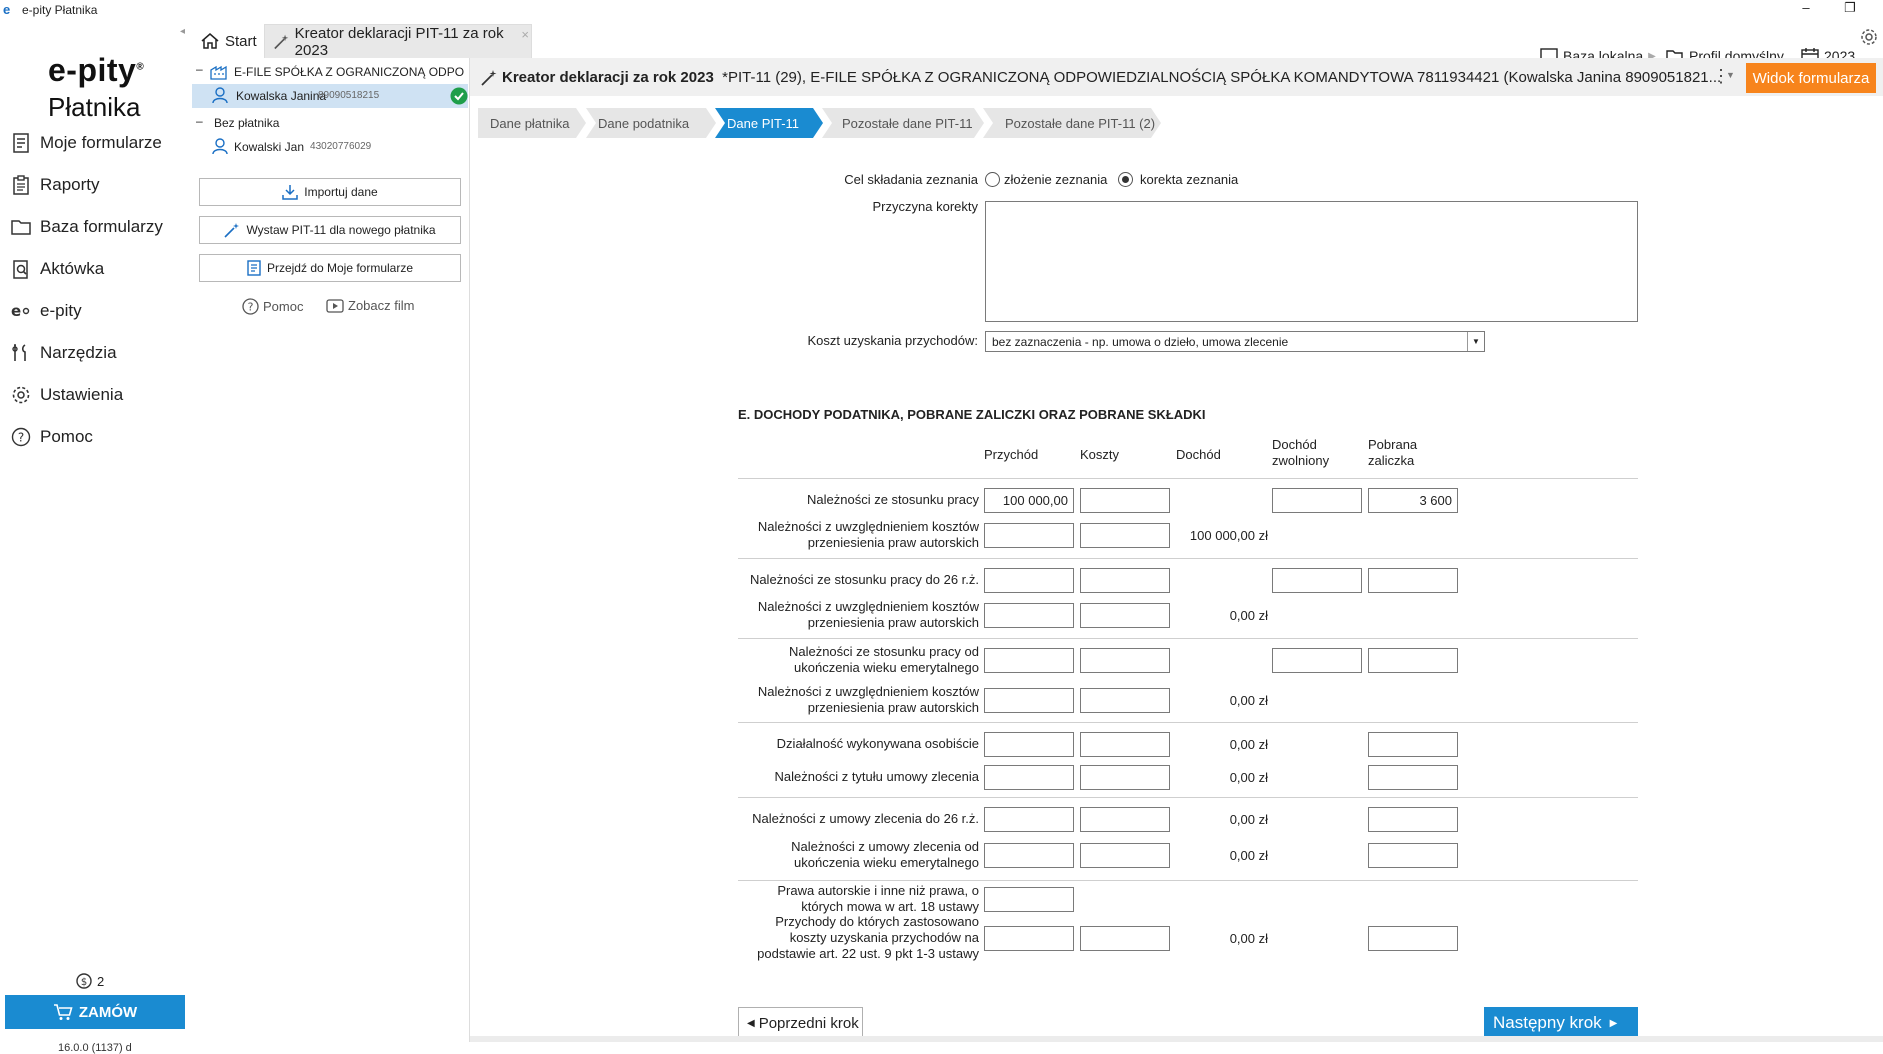 The width and height of the screenshot is (1883, 1054). I want to click on advance-input: 3 600, so click(1413, 500).